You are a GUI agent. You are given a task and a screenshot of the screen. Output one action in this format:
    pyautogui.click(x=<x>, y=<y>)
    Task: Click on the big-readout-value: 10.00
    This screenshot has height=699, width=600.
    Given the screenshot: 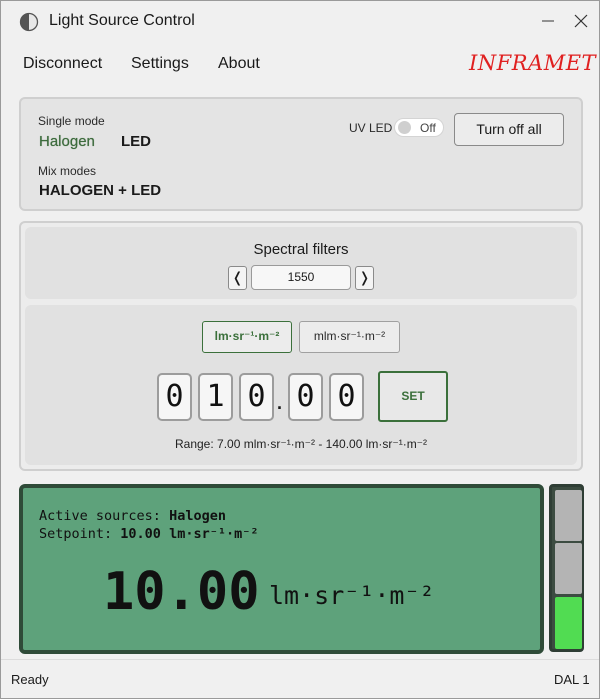 What is the action you would take?
    pyautogui.click(x=181, y=592)
    